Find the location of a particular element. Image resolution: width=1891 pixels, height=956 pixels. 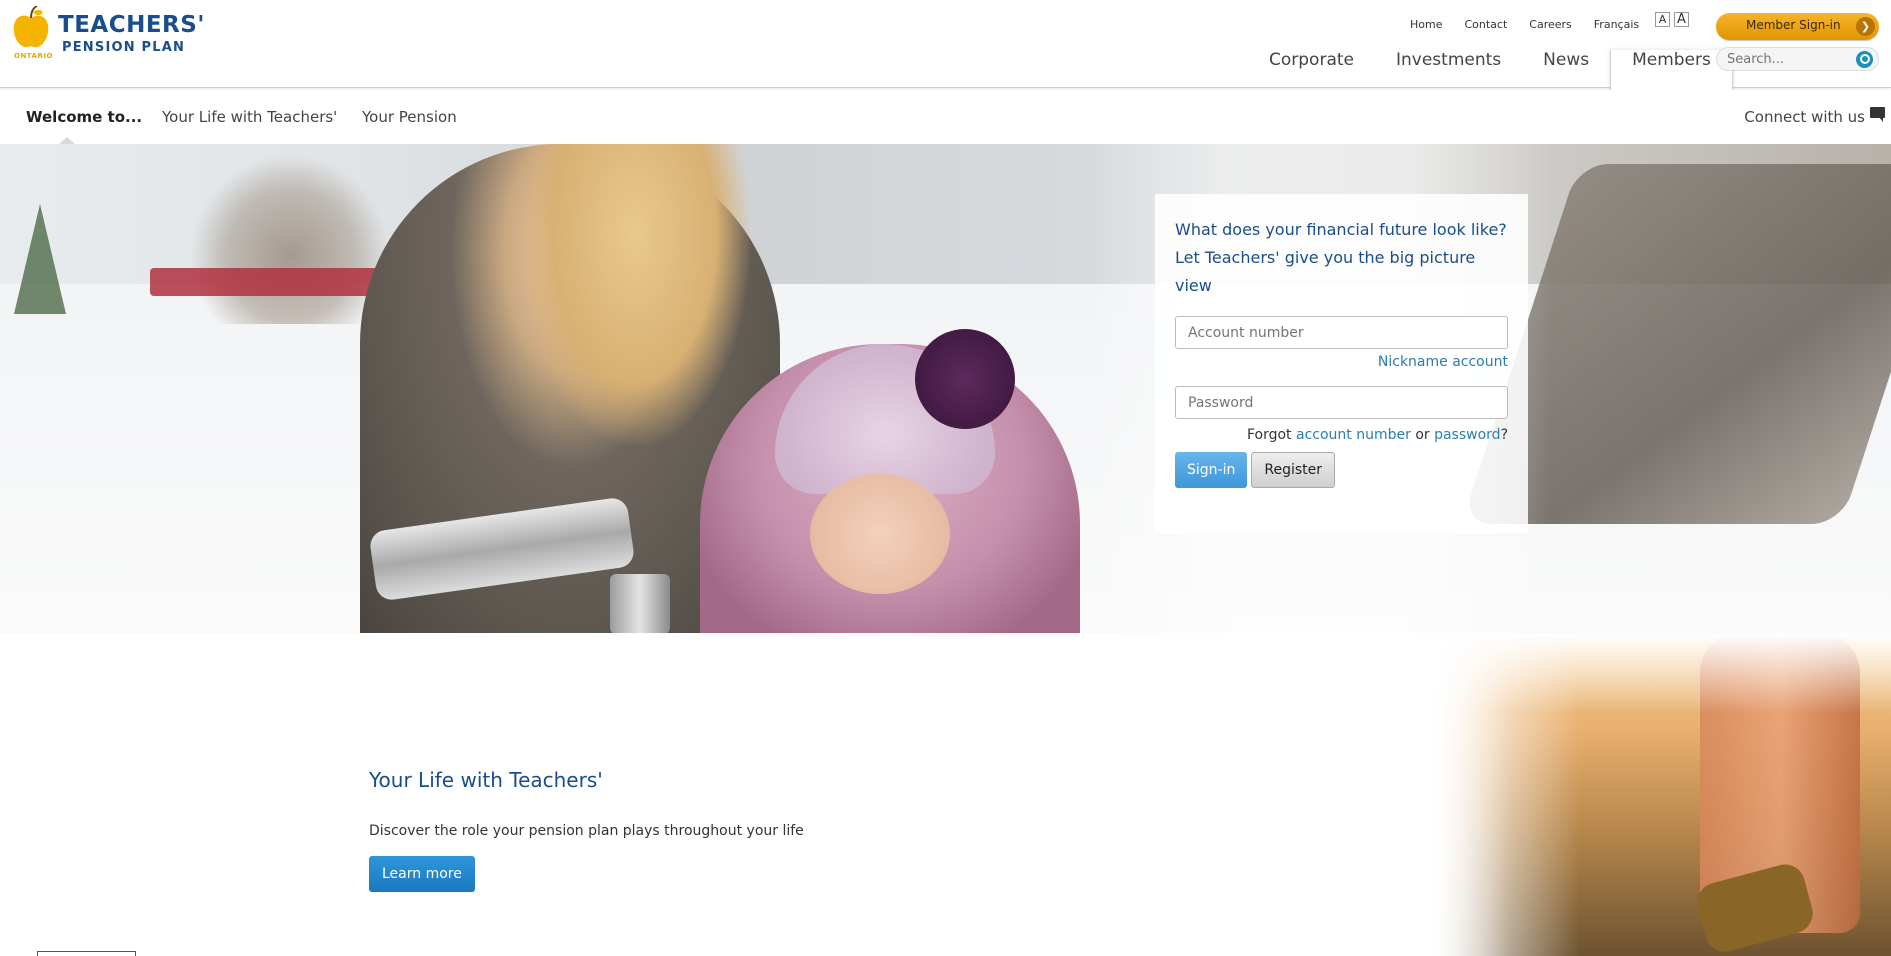

hero-tree is located at coordinates (40, 259).